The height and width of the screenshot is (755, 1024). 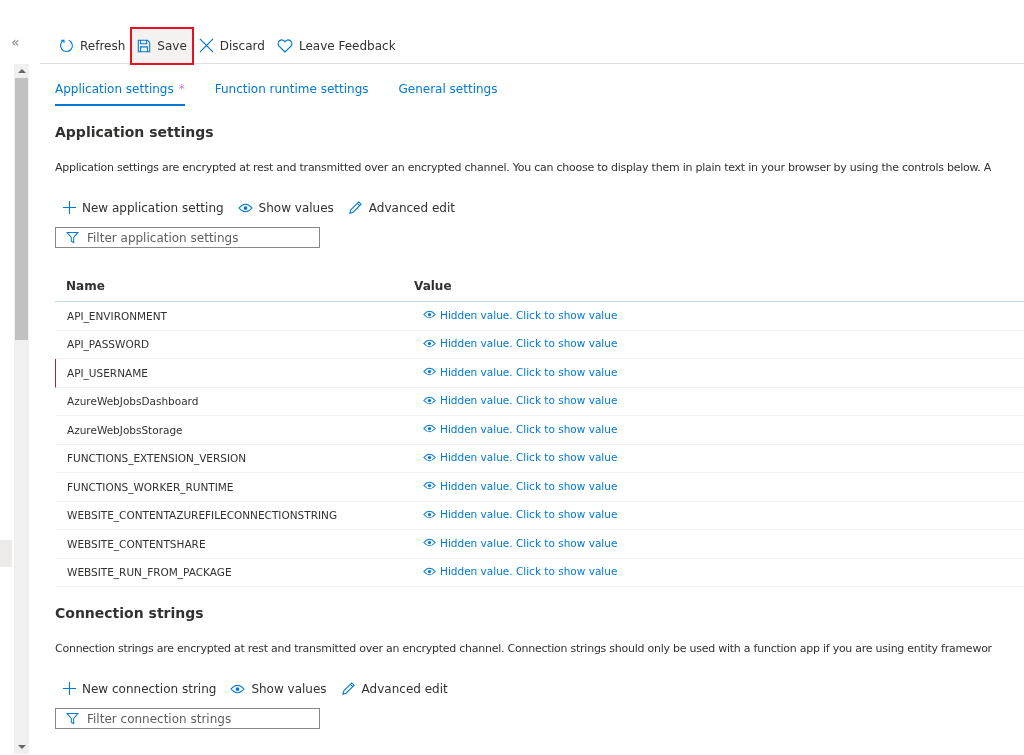 I want to click on table-row: WEBSITE_RUN_FROM_PACKAGE Hidden value. Click to show value, so click(x=539, y=572).